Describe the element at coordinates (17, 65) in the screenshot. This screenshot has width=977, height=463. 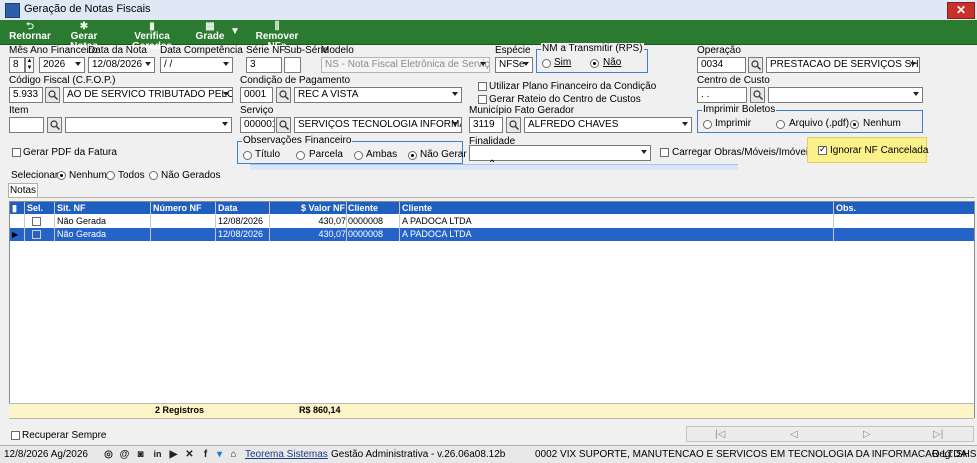
I see `mes-field: 8` at that location.